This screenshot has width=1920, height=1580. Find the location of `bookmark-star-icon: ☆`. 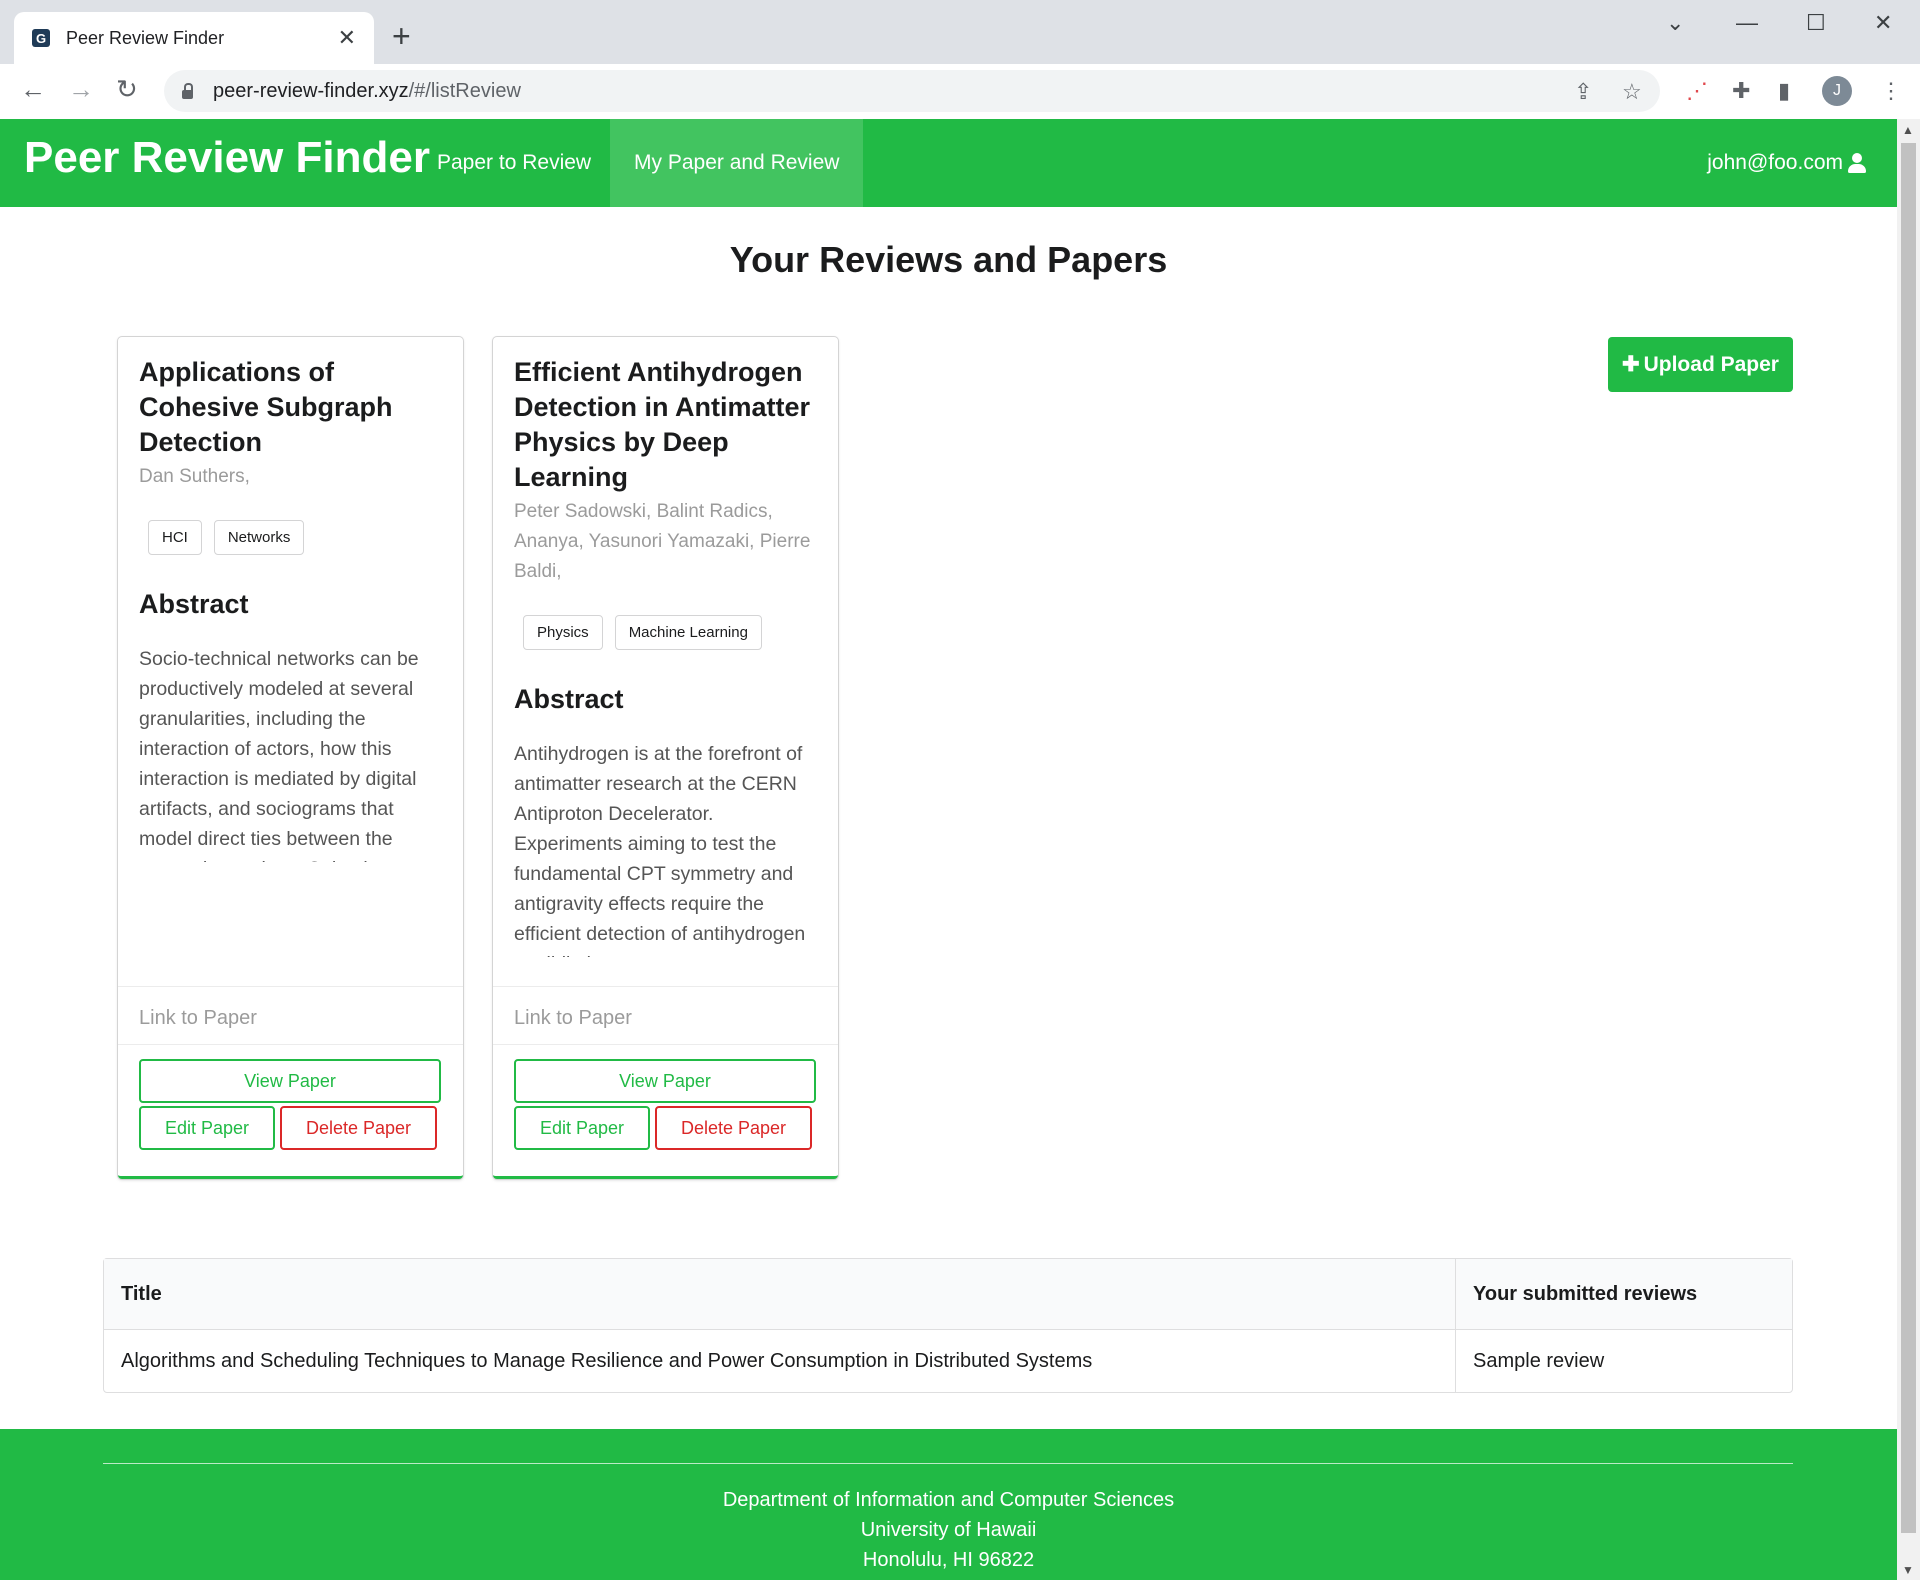

bookmark-star-icon: ☆ is located at coordinates (1632, 92).